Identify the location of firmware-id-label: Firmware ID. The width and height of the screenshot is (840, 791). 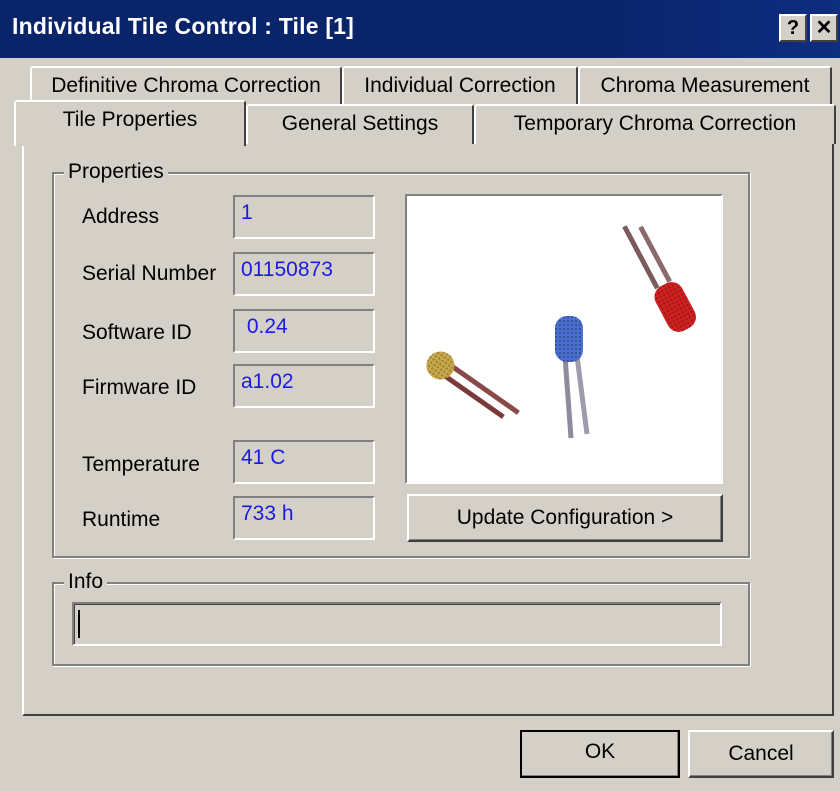
(139, 387).